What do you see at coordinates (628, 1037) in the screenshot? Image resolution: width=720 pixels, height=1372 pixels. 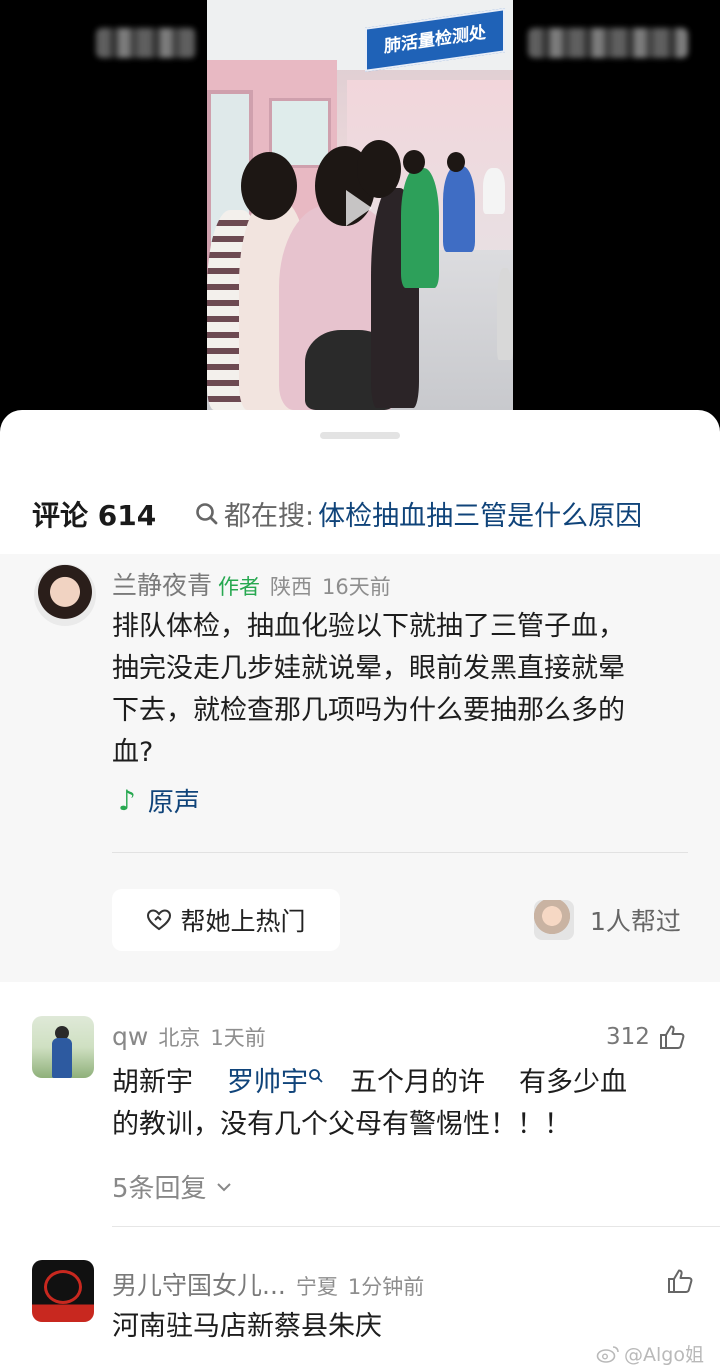 I see `like-count: 312` at bounding box center [628, 1037].